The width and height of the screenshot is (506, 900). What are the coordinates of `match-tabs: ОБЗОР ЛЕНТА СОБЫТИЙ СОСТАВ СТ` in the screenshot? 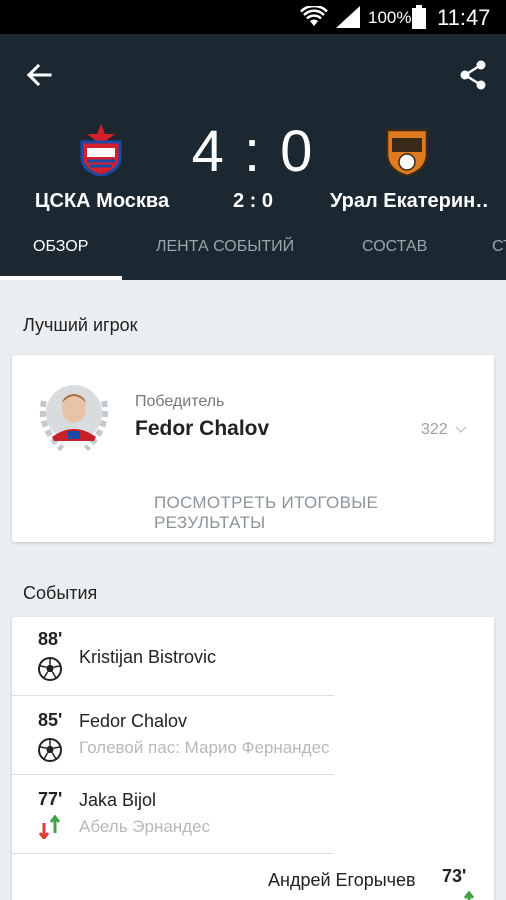 It's located at (253, 257).